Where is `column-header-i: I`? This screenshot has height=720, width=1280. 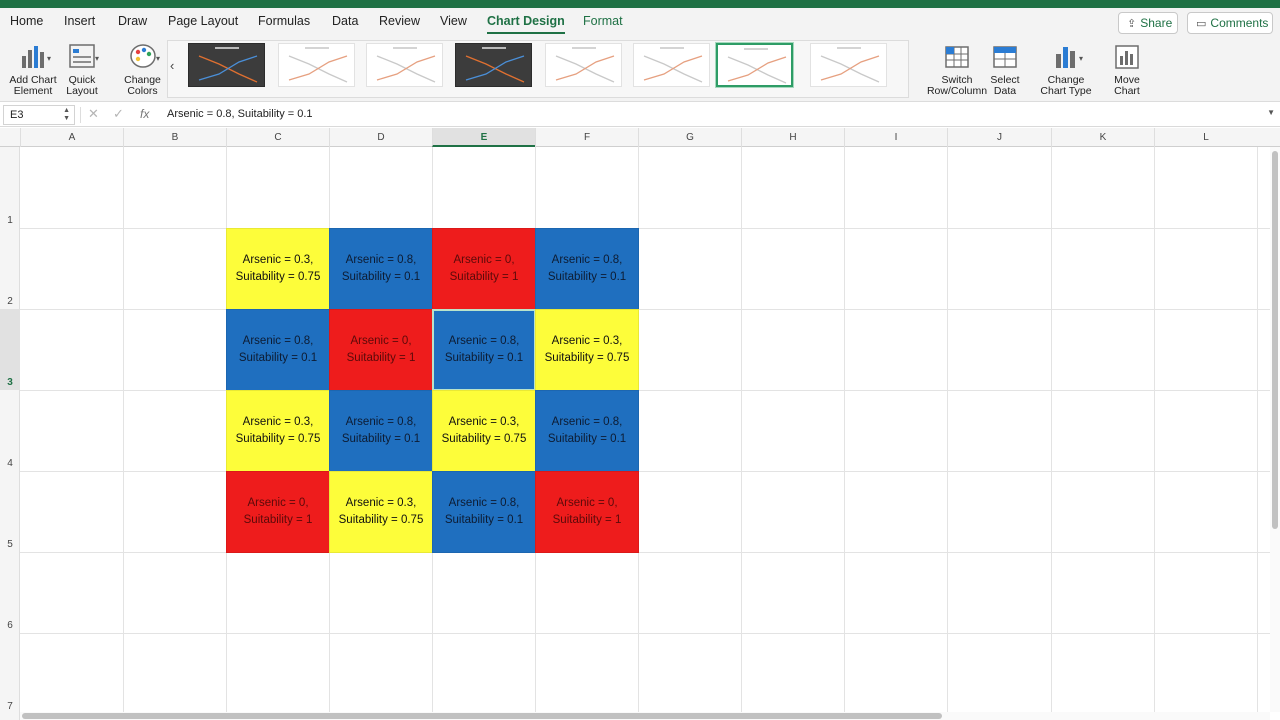 column-header-i: I is located at coordinates (895, 137).